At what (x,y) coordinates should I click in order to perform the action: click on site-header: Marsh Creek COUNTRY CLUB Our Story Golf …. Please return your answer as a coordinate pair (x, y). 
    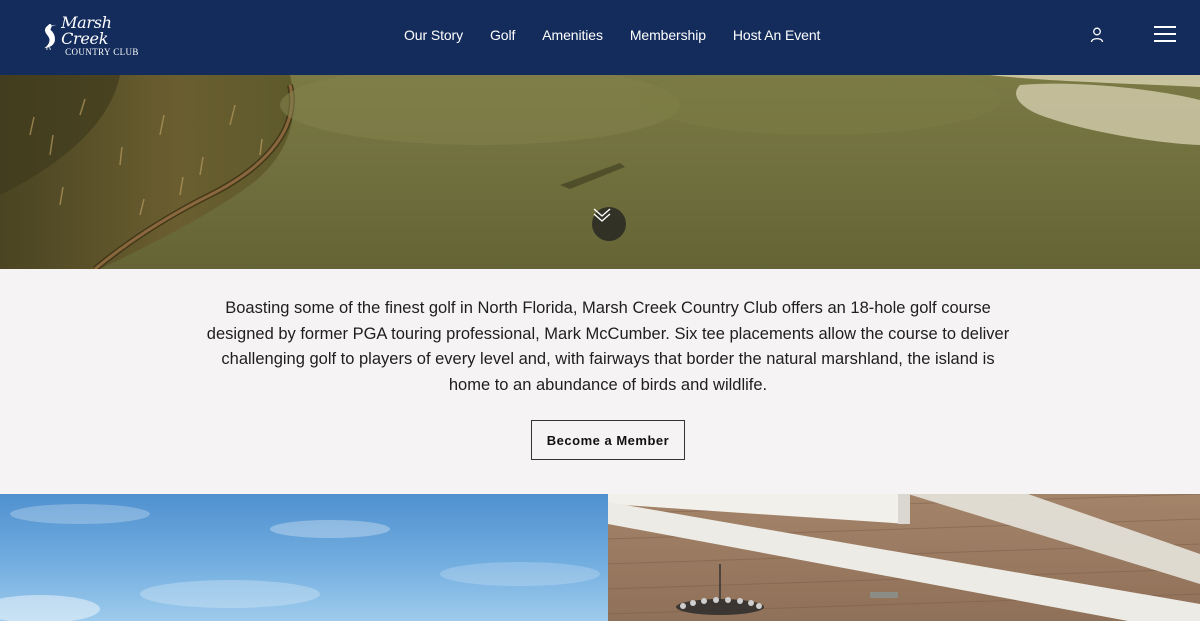
    Looking at the image, I should click on (600, 37).